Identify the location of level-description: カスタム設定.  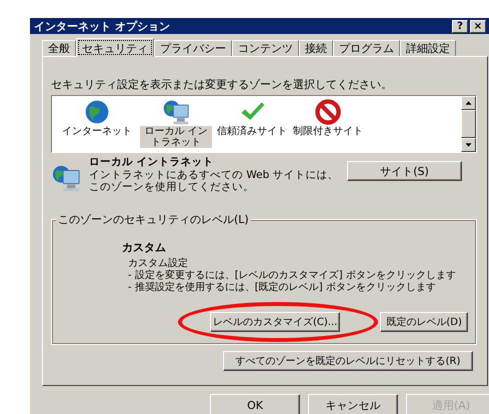
(158, 264).